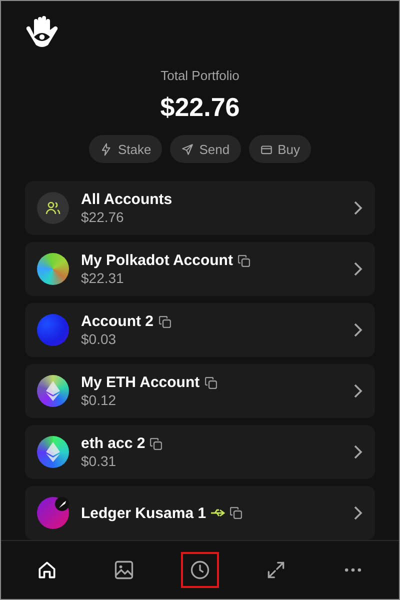 This screenshot has width=400, height=600. I want to click on account-balance: $22.76, so click(103, 217).